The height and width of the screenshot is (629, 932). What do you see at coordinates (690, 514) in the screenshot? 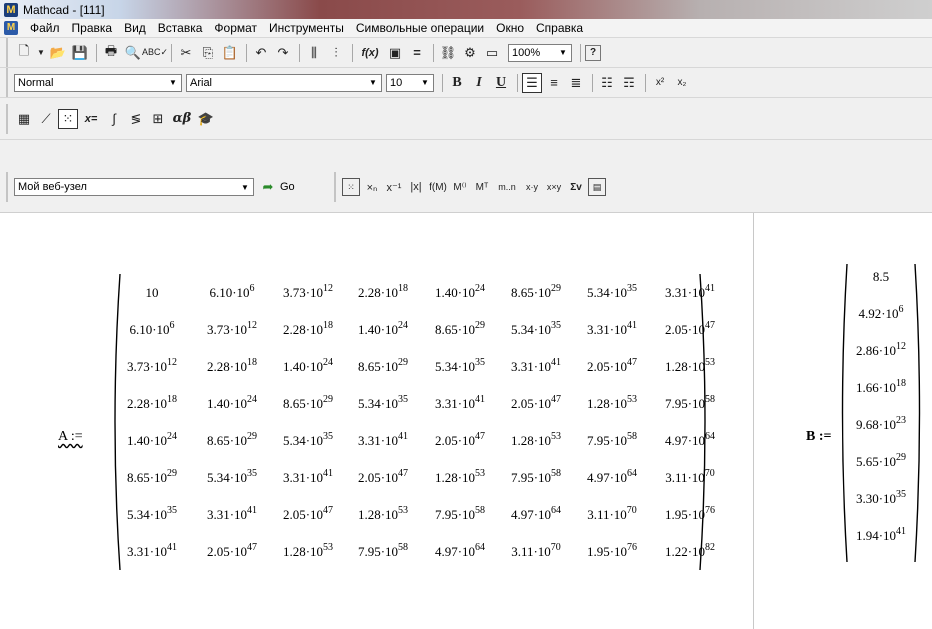
I see `matrix-cell: 1.95·1076` at bounding box center [690, 514].